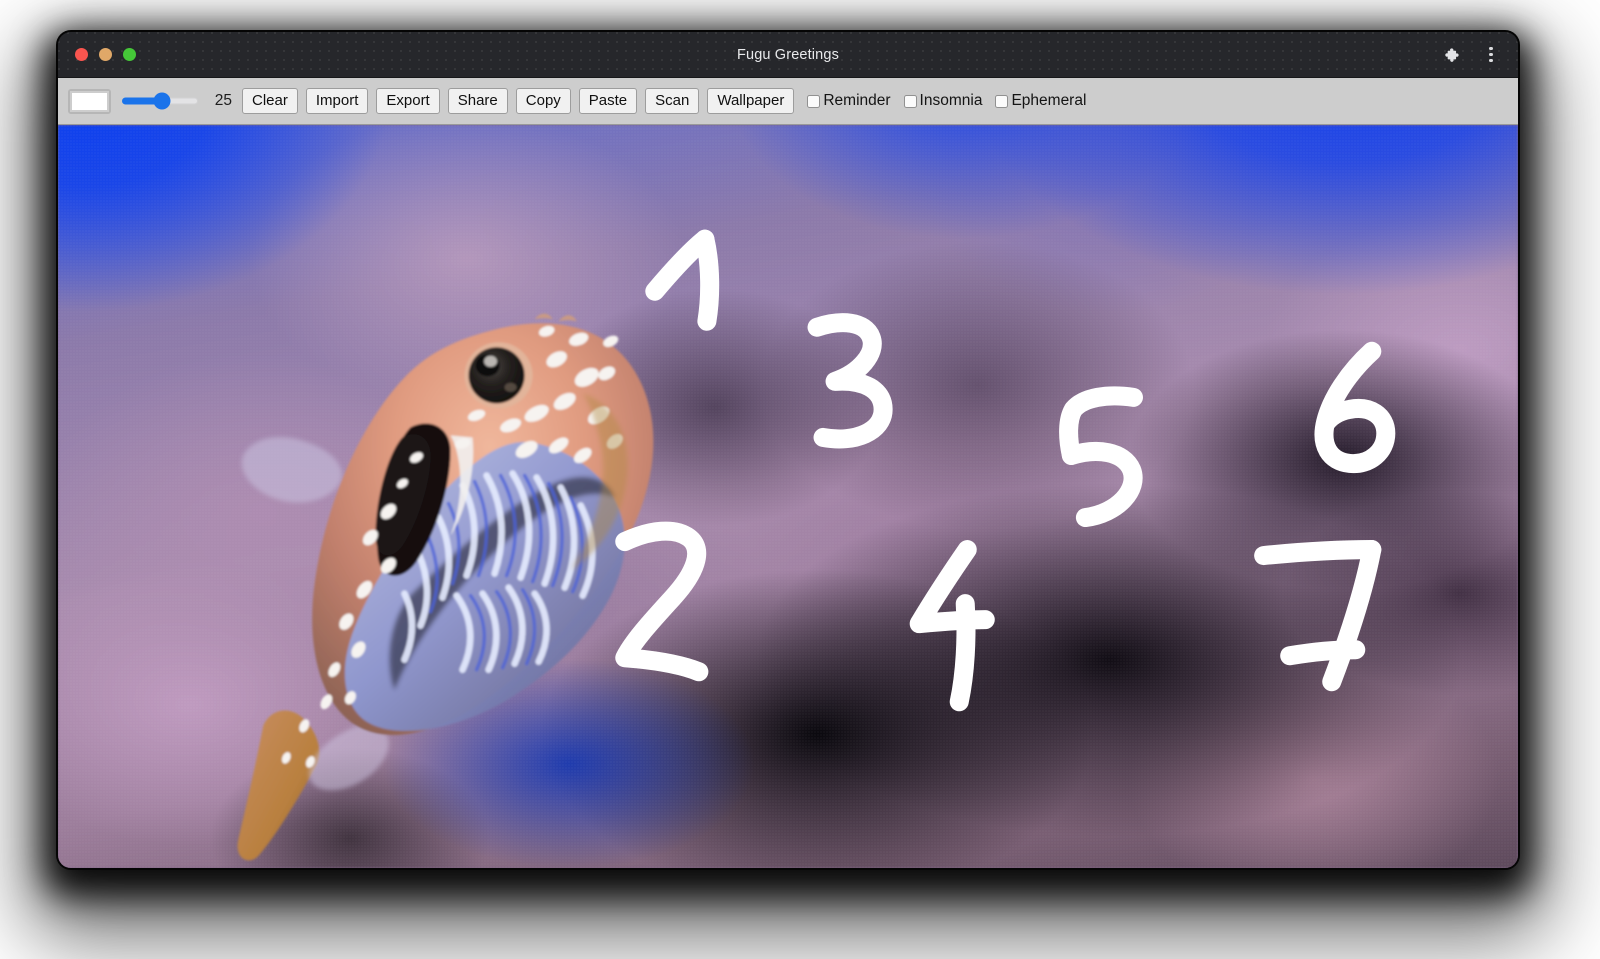 The image size is (1600, 959). I want to click on scan-button: Scan, so click(672, 101).